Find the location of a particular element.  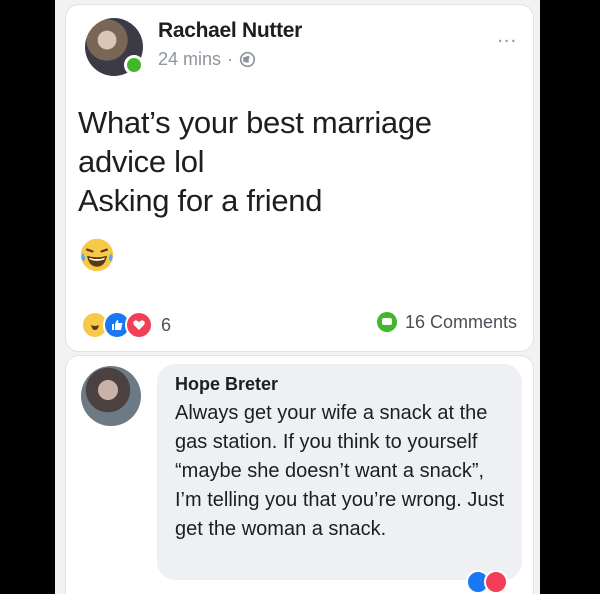

comment-reactions is located at coordinates (487, 582).